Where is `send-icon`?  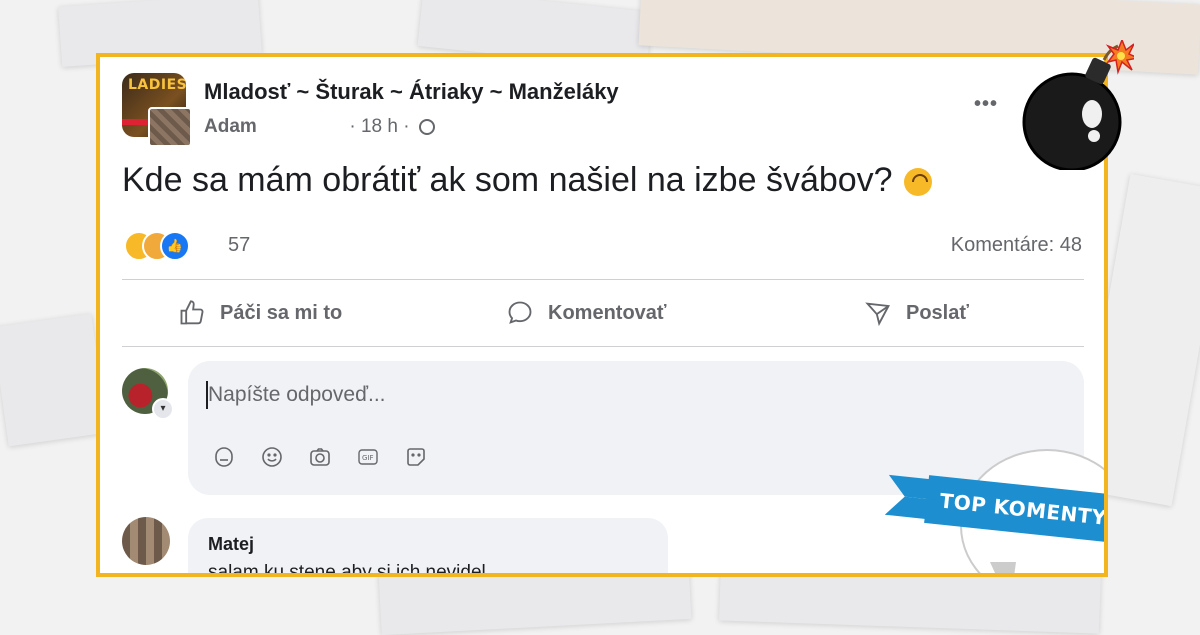
send-icon is located at coordinates (877, 314).